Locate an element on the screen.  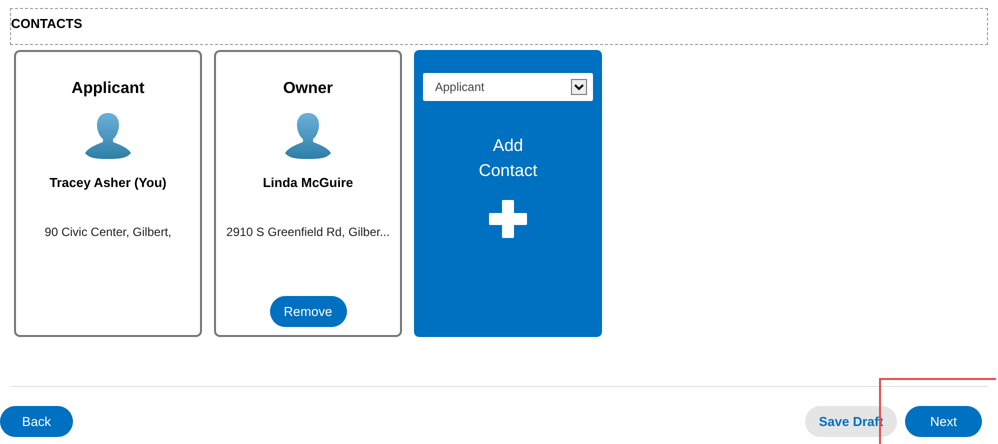
role-select: Applicant is located at coordinates (508, 87).